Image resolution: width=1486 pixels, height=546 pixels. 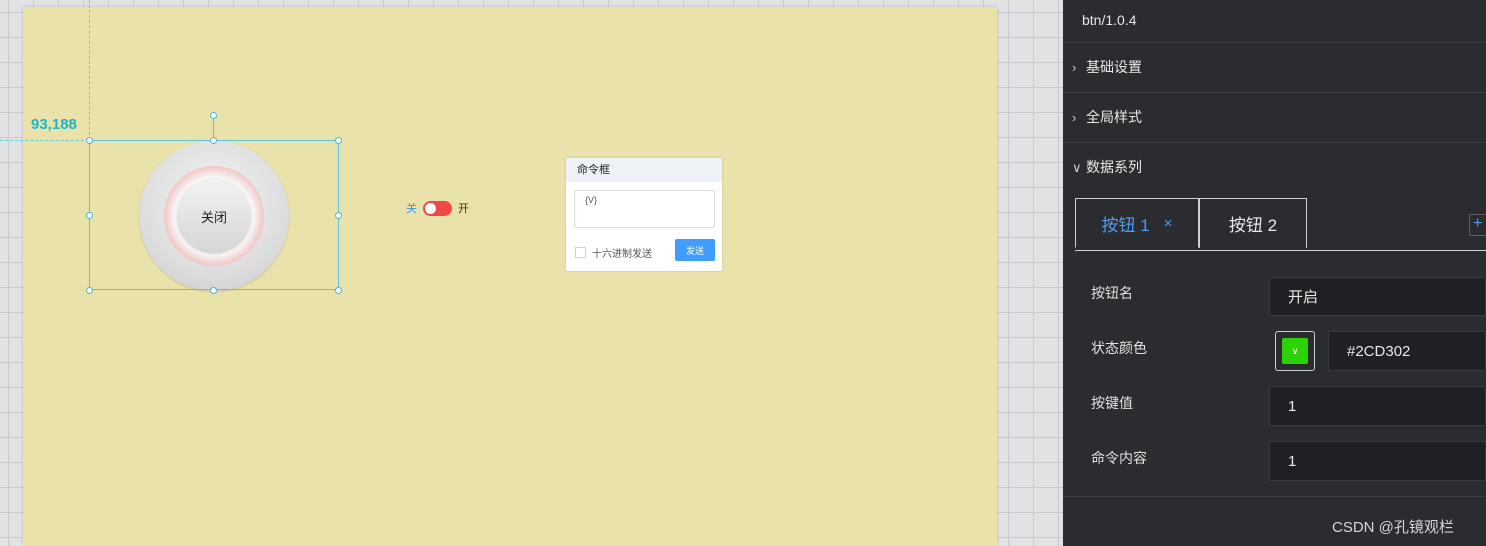 I want to click on section-basic-settings: › 基础设置, so click(x=1274, y=68).